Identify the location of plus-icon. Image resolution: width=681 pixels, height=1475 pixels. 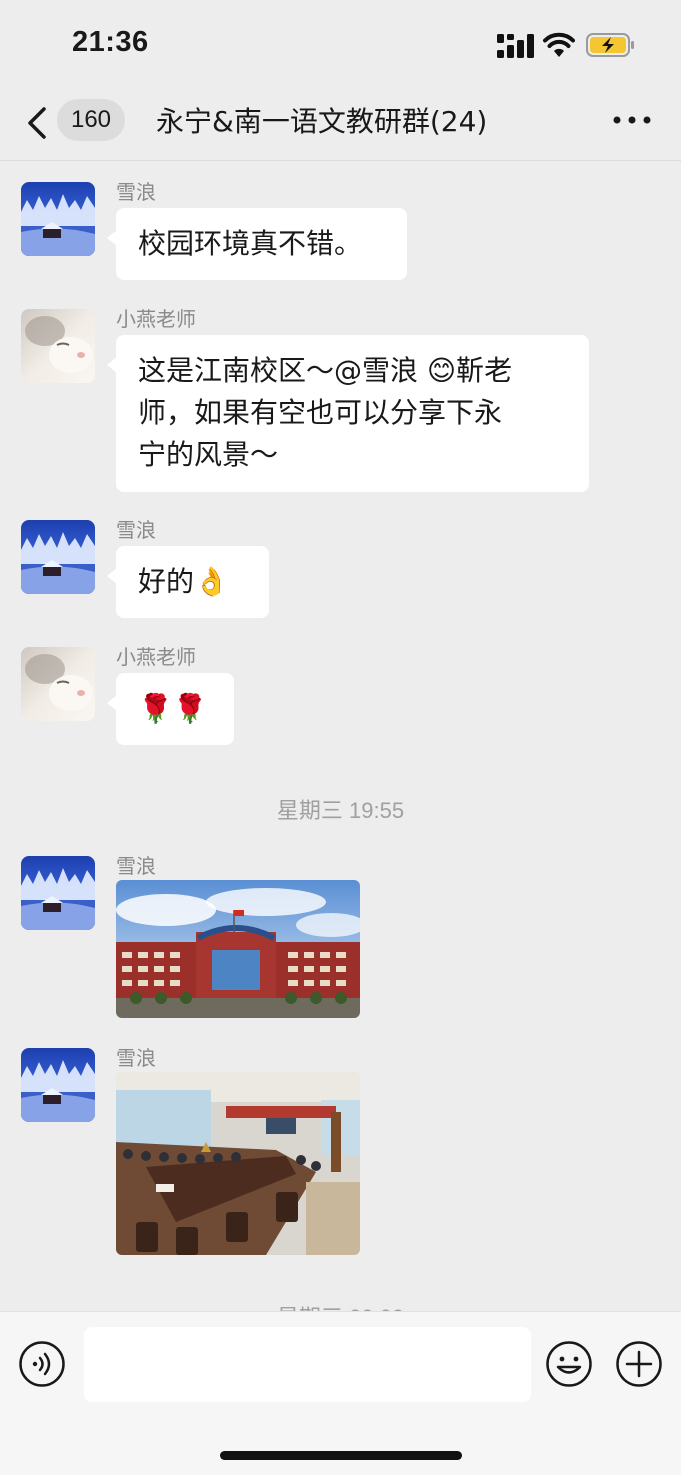
(639, 1364).